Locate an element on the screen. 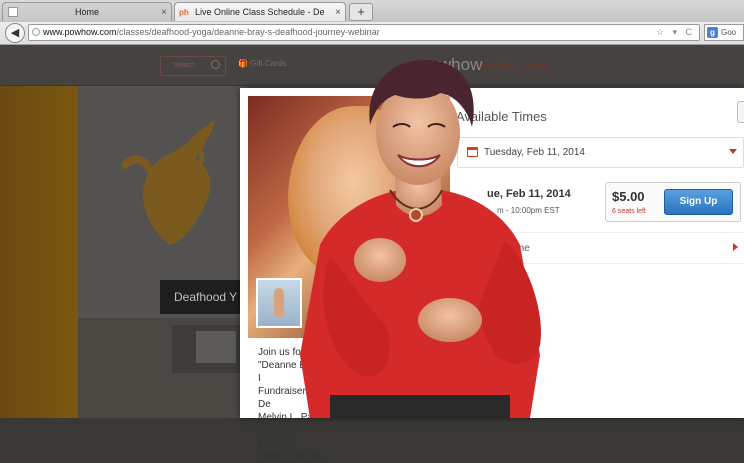 The width and height of the screenshot is (744, 463). tab-label: Live Online Class Schedule - De is located at coordinates (260, 12).